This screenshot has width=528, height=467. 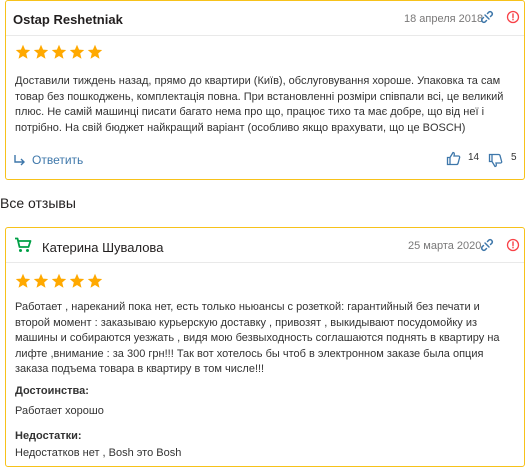 What do you see at coordinates (48, 436) in the screenshot?
I see `cons-label: Недостатки:` at bounding box center [48, 436].